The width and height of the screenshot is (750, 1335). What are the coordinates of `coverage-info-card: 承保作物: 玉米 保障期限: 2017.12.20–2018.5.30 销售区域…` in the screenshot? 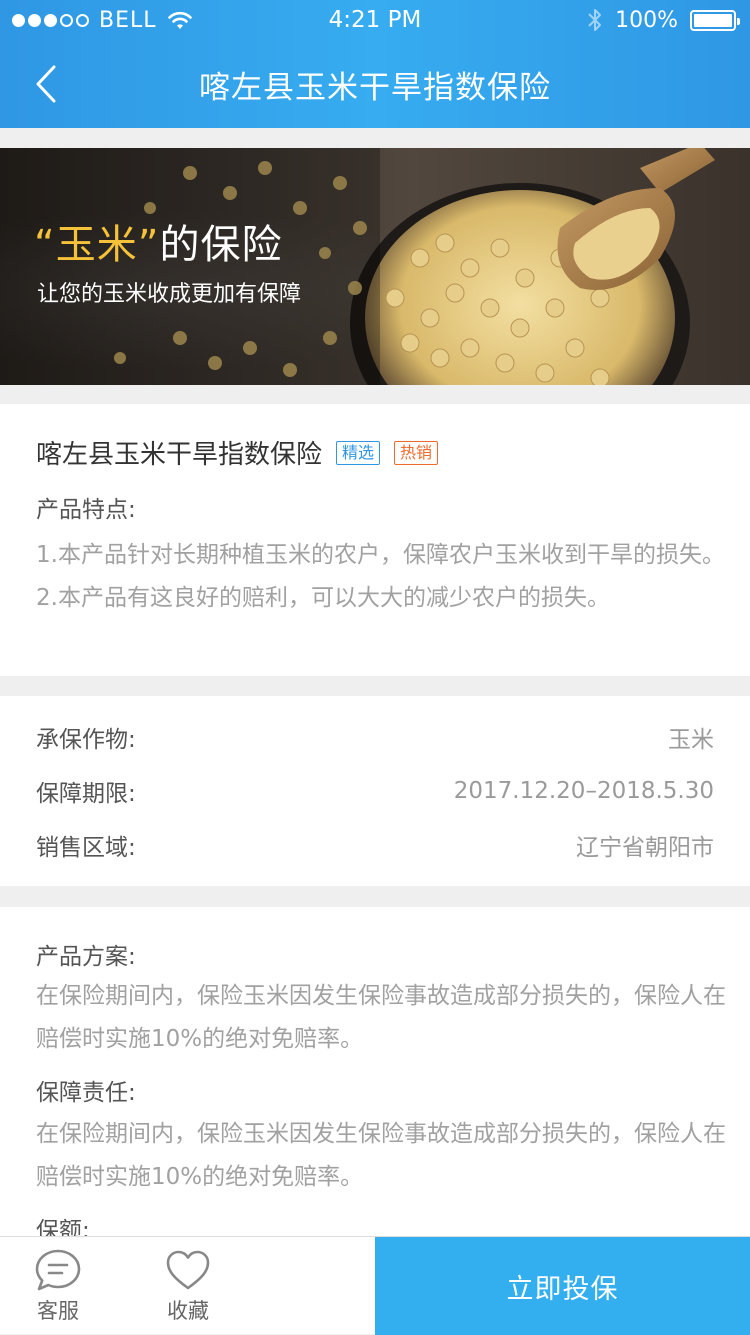 It's located at (375, 791).